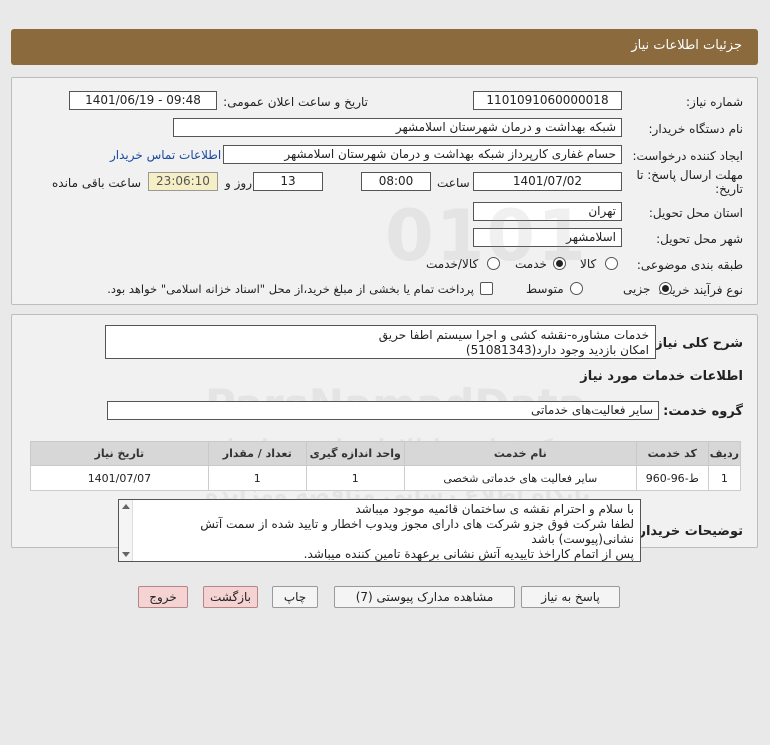 The image size is (770, 745). I want to click on delivery-province-field: تهران, so click(547, 211).